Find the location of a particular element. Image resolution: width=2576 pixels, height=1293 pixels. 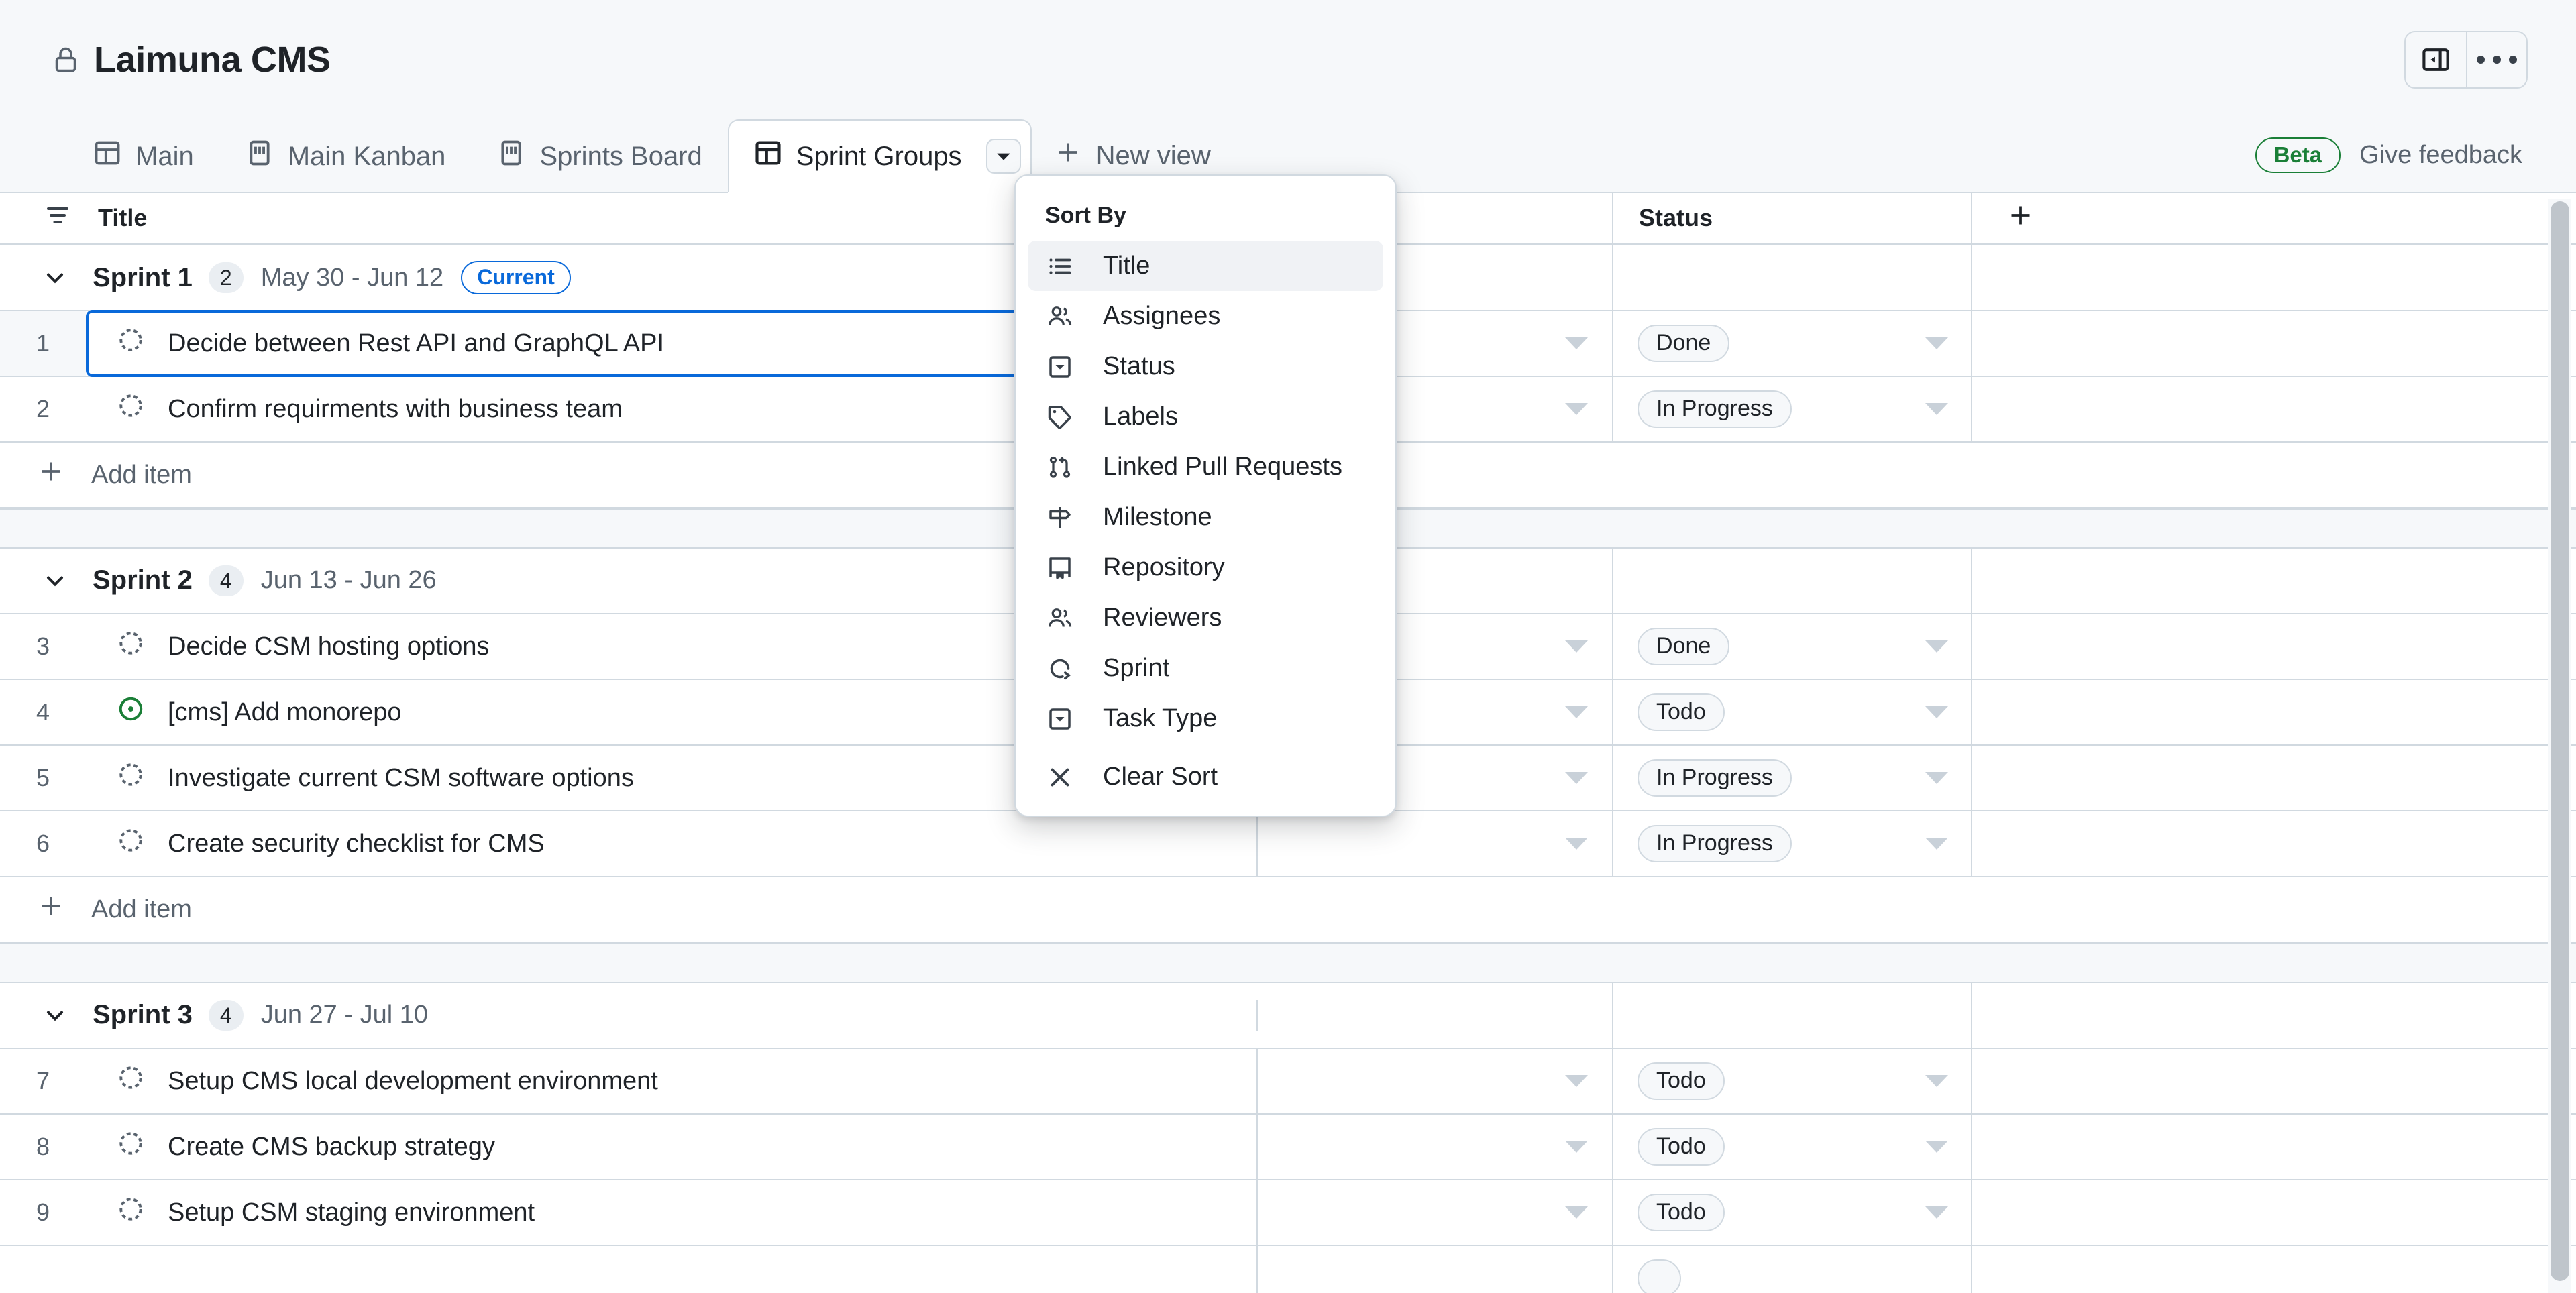

sort-option-sprint: Sprint is located at coordinates (1205, 668).